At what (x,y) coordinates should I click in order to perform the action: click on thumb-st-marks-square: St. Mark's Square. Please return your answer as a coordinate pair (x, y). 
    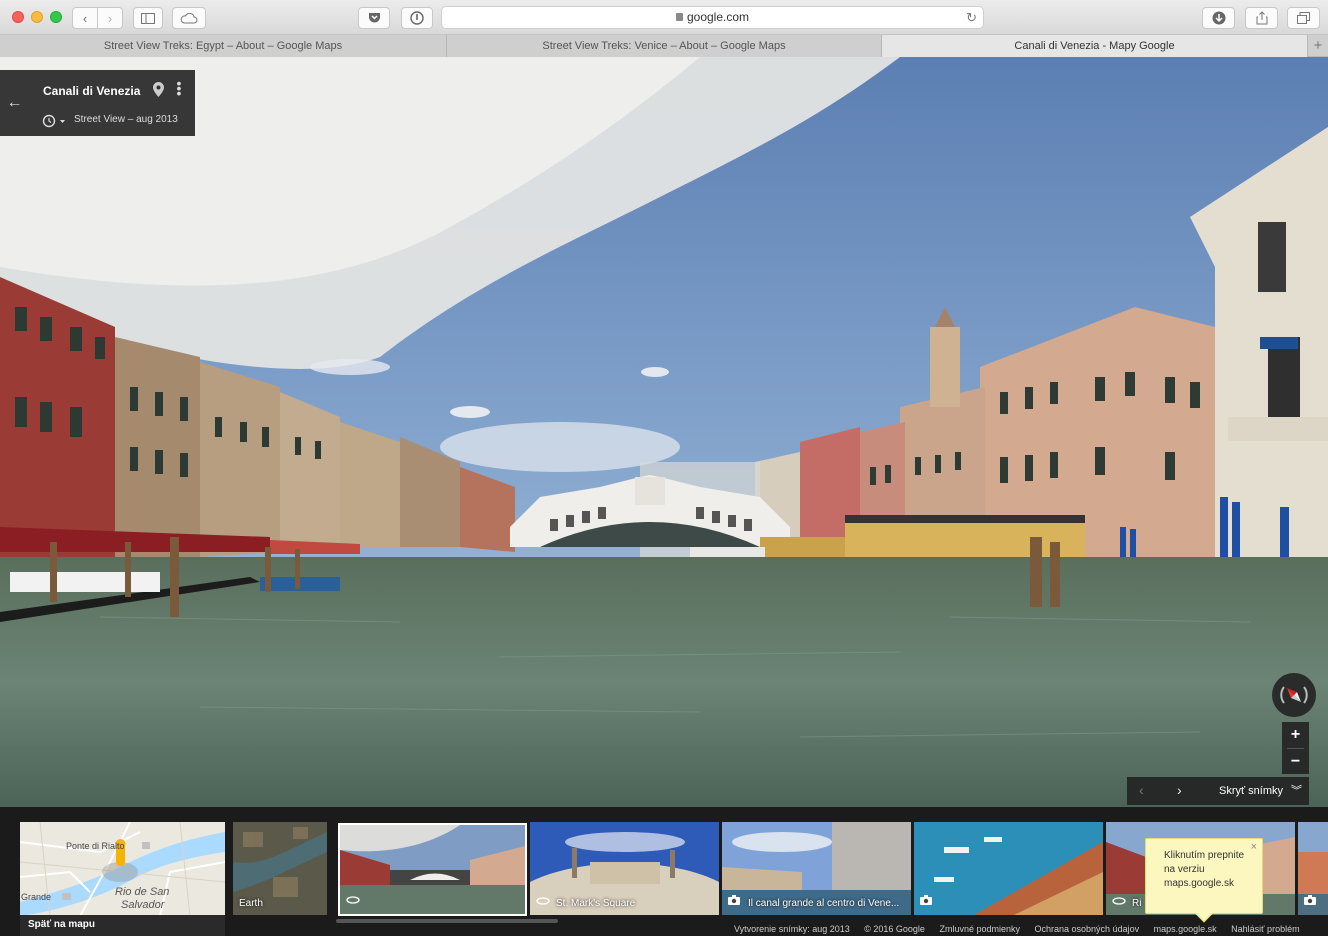
    Looking at the image, I should click on (624, 868).